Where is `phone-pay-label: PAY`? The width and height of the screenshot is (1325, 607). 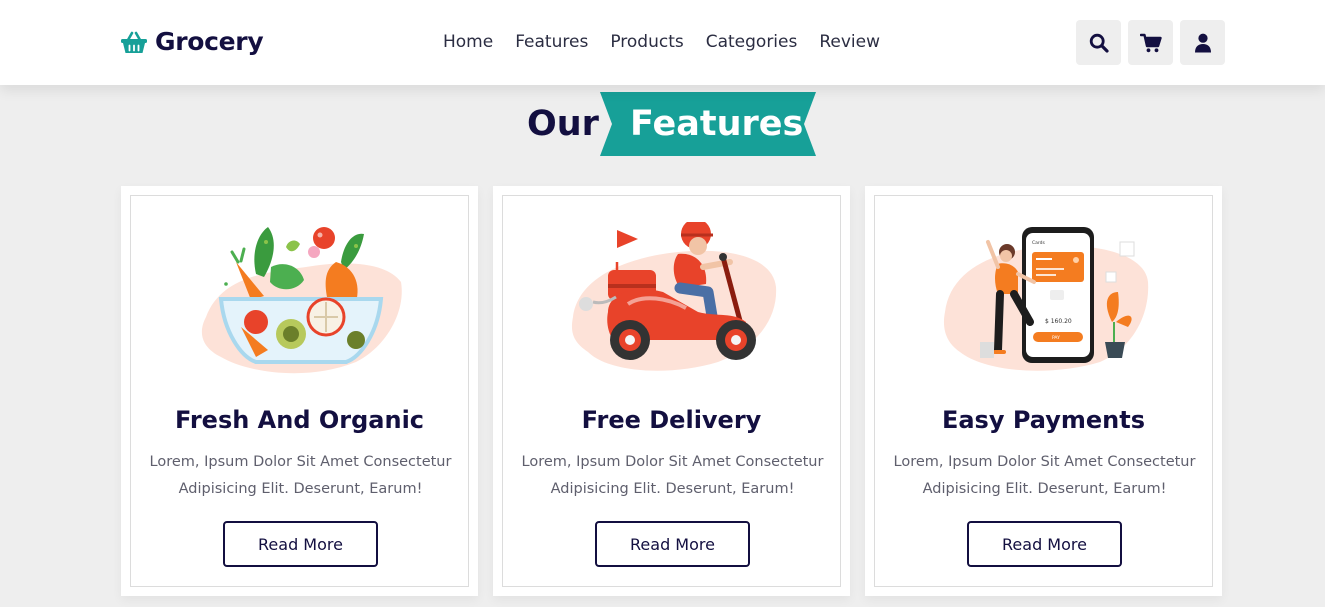
phone-pay-label: PAY is located at coordinates (1056, 338).